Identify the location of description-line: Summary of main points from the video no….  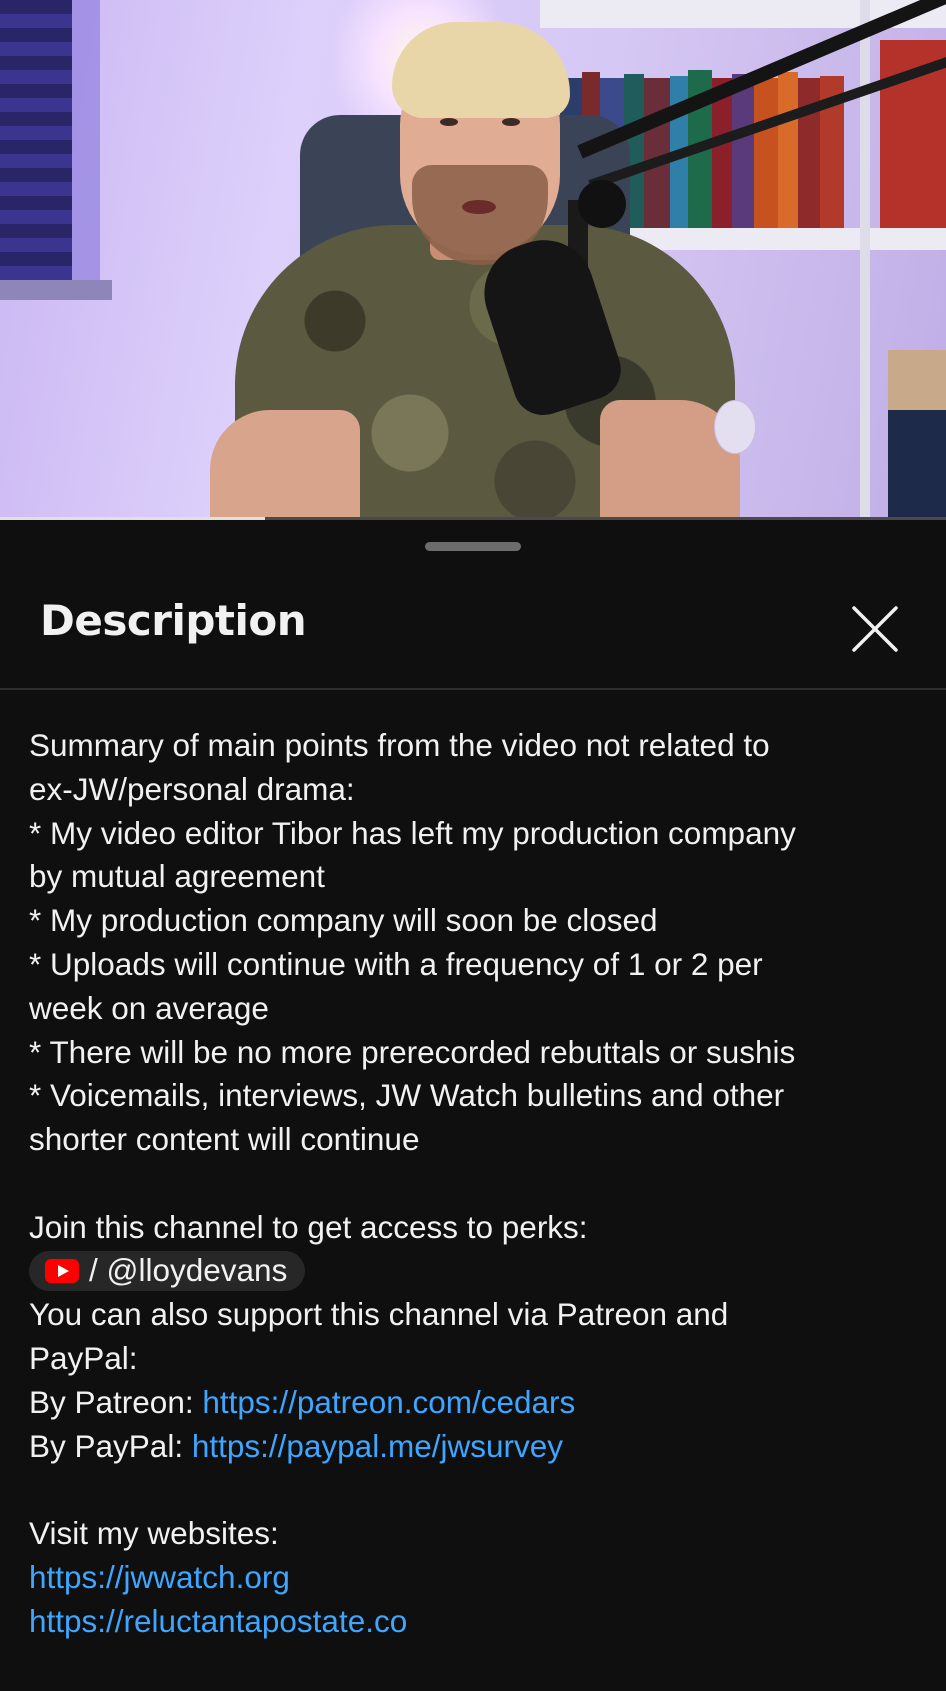
(399, 745).